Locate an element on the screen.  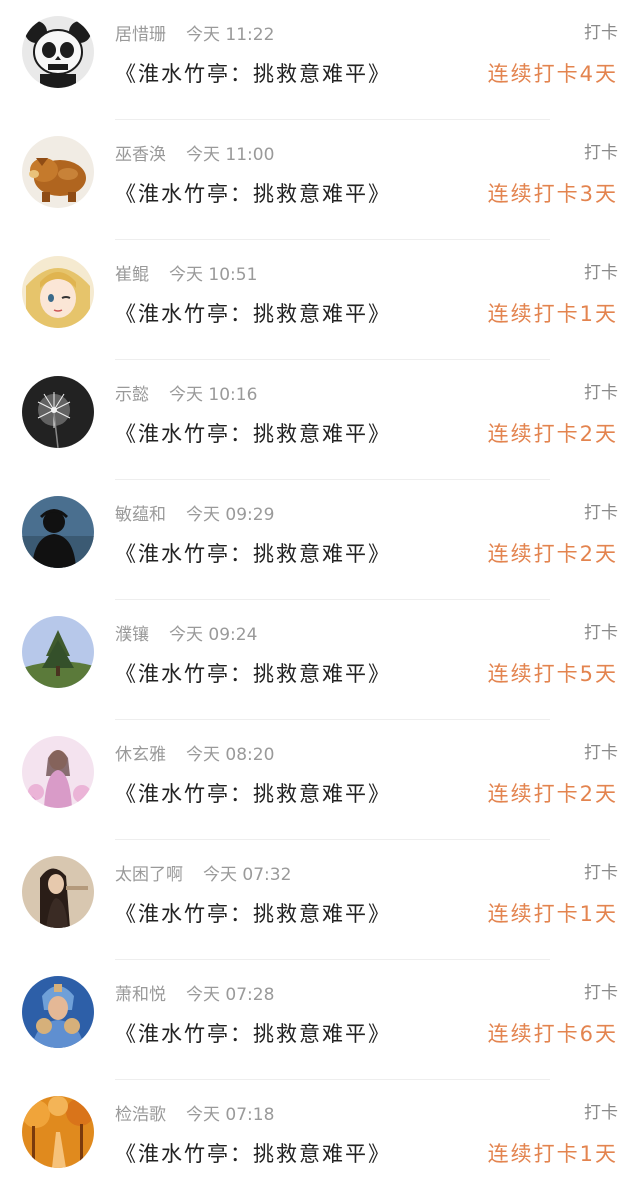
user-name: 濮镶 is located at coordinates (132, 635).